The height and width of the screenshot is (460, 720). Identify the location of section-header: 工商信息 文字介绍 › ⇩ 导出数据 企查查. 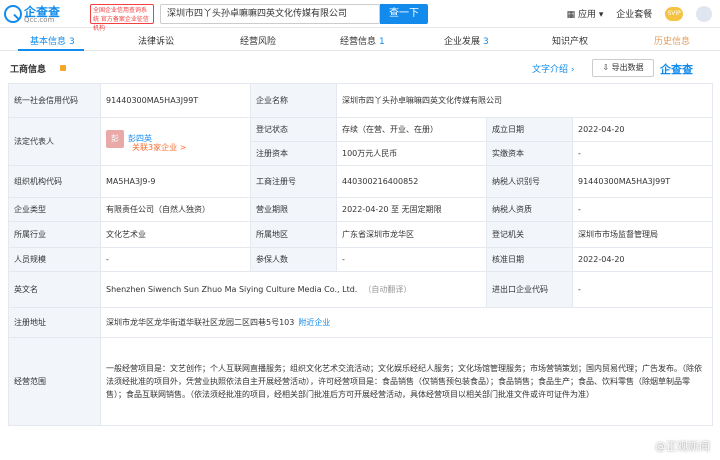
(360, 68).